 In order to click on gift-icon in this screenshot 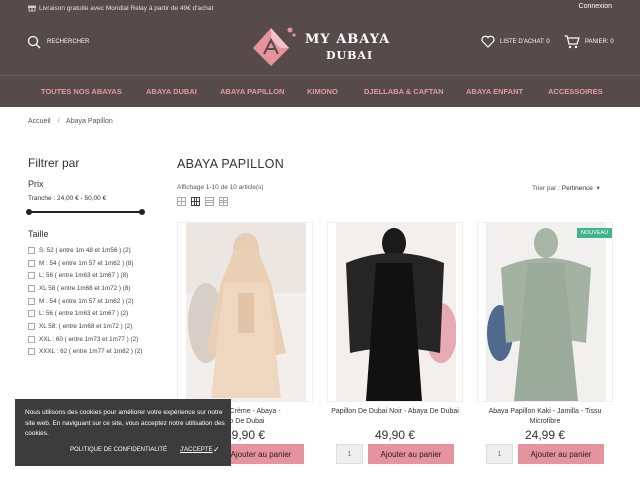, I will do `click(32, 8)`.